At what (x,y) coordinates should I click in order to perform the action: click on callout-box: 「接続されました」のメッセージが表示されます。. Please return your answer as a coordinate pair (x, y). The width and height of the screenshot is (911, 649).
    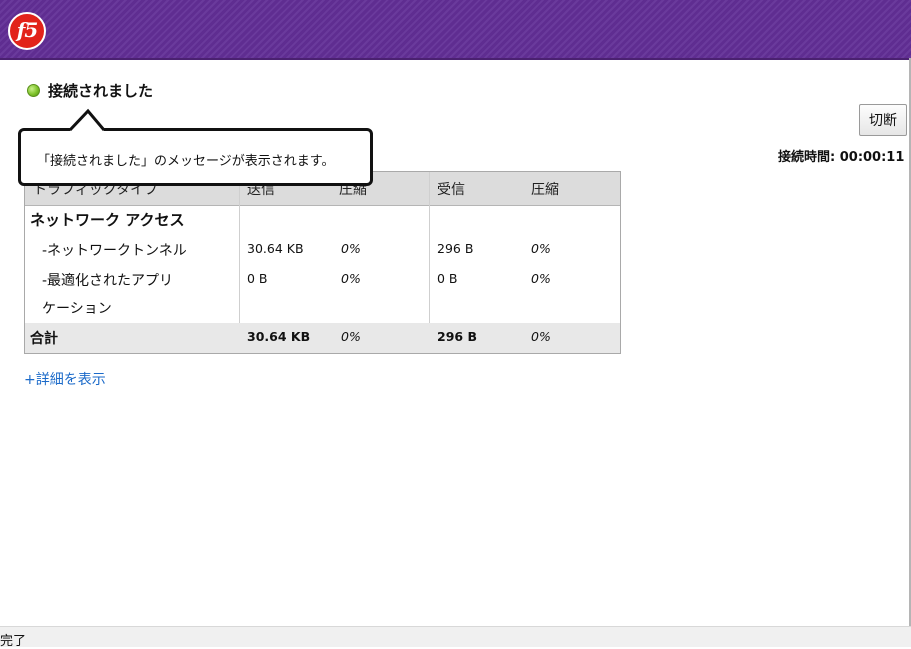
    Looking at the image, I should click on (195, 157).